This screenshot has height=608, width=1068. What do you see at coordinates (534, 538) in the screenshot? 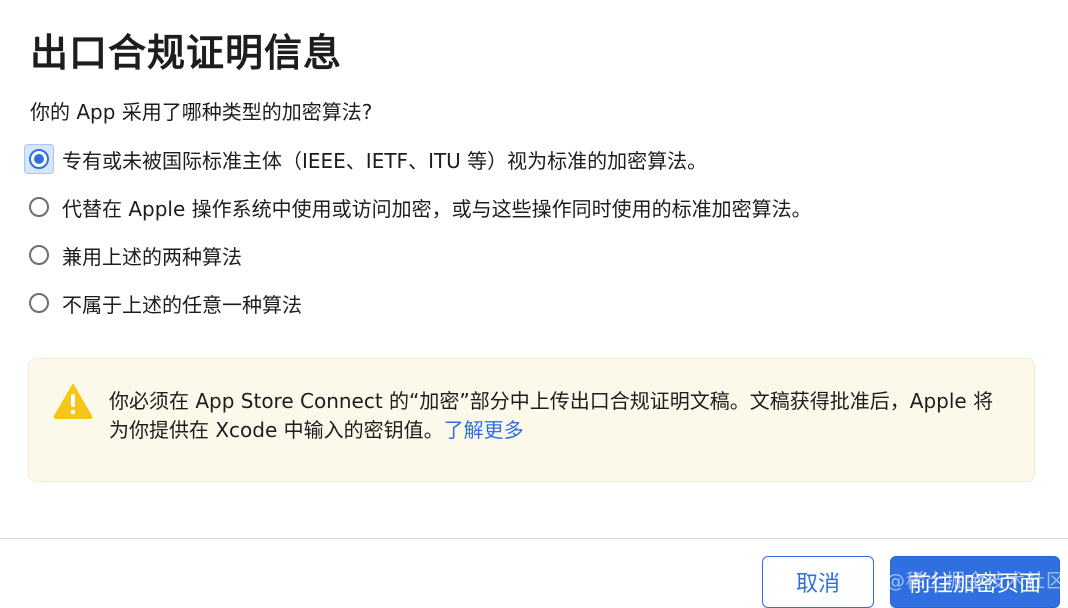
I see `footer-divider` at bounding box center [534, 538].